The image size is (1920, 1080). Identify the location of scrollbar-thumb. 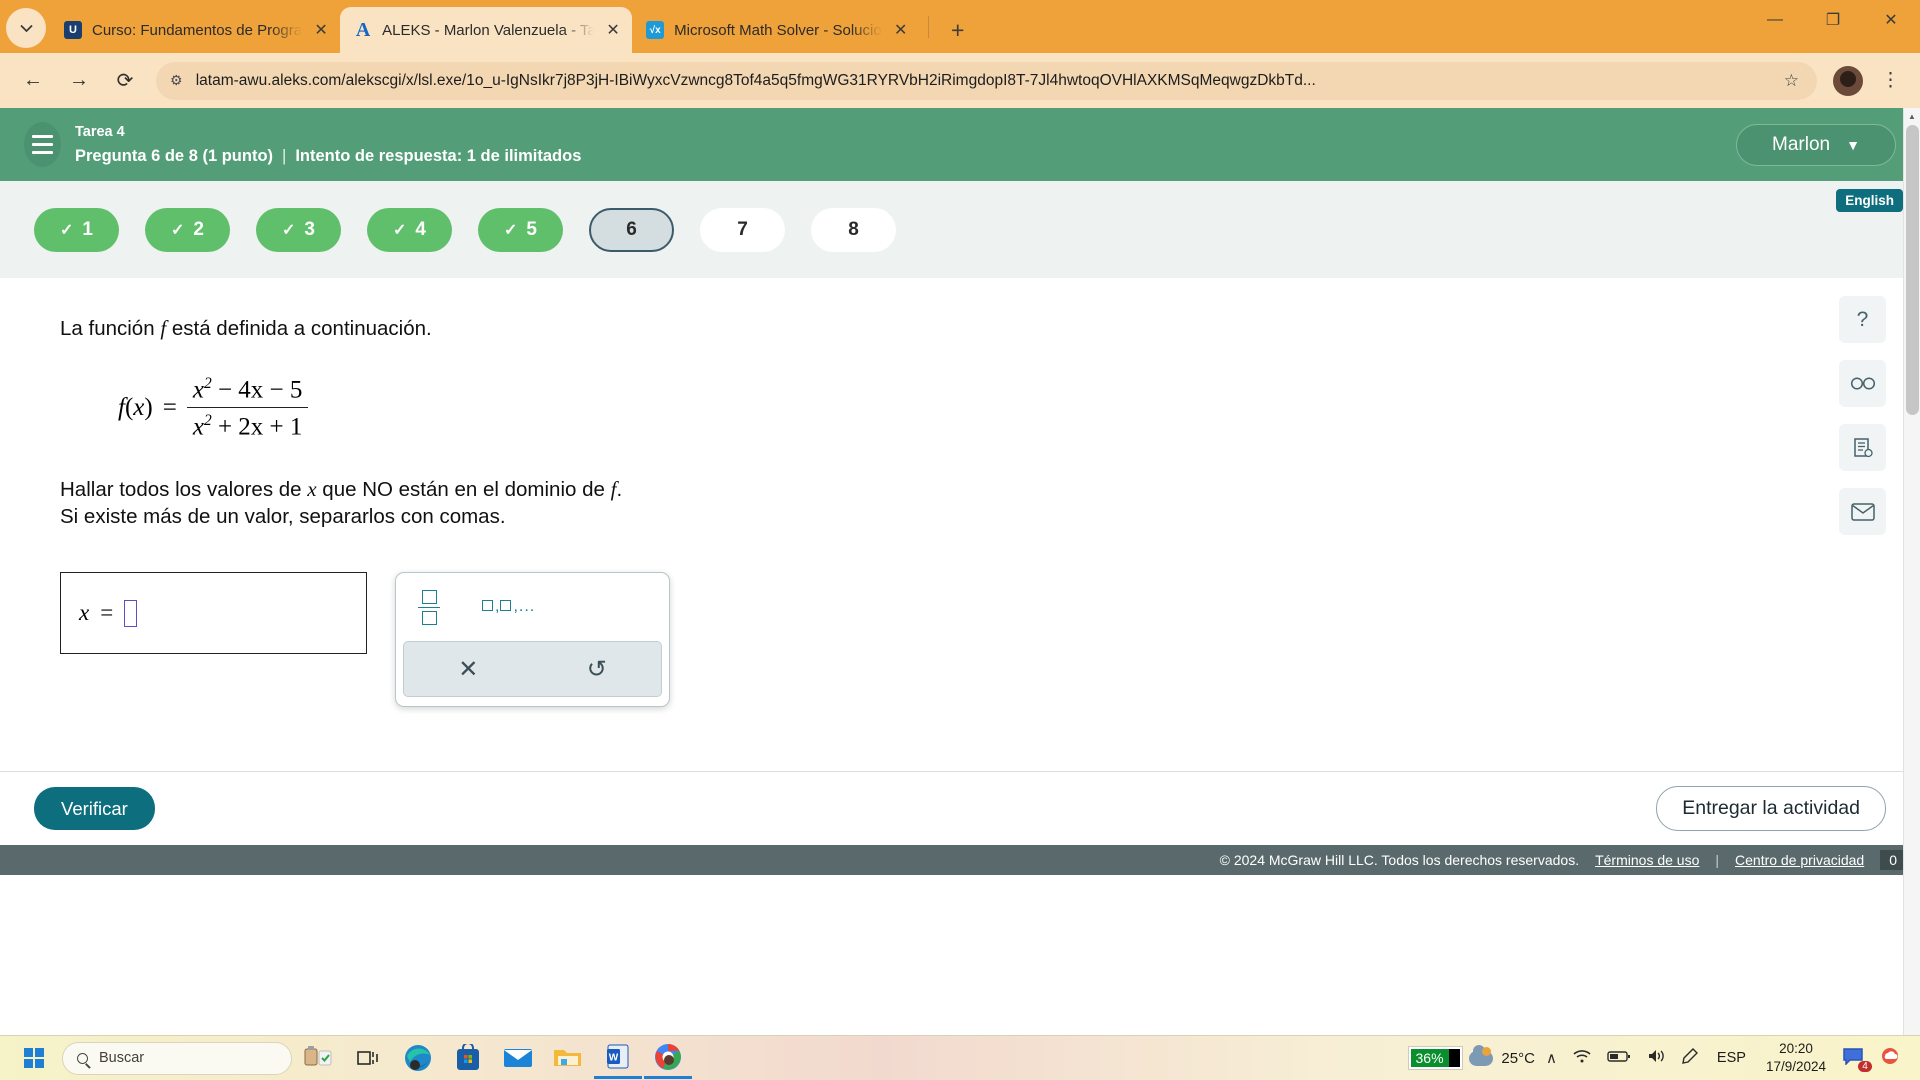
(1912, 270).